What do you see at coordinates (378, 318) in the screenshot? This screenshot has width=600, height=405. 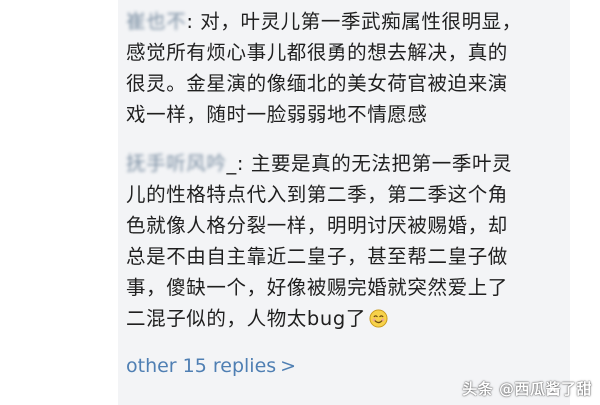 I see `smile-emoji-icon` at bounding box center [378, 318].